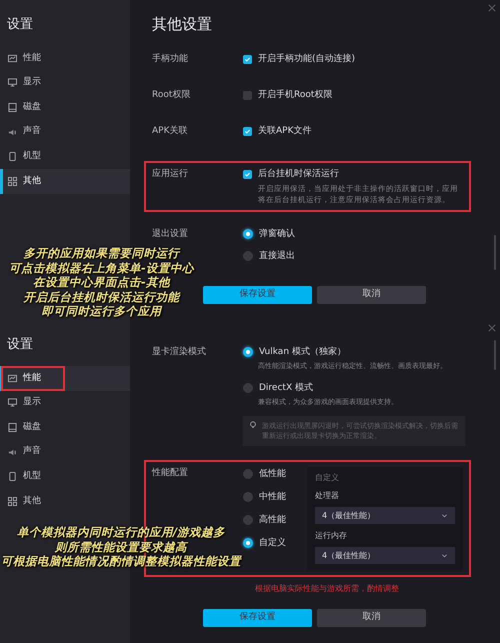  Describe the element at coordinates (272, 543) in the screenshot. I see `radio-option: 自定义` at that location.